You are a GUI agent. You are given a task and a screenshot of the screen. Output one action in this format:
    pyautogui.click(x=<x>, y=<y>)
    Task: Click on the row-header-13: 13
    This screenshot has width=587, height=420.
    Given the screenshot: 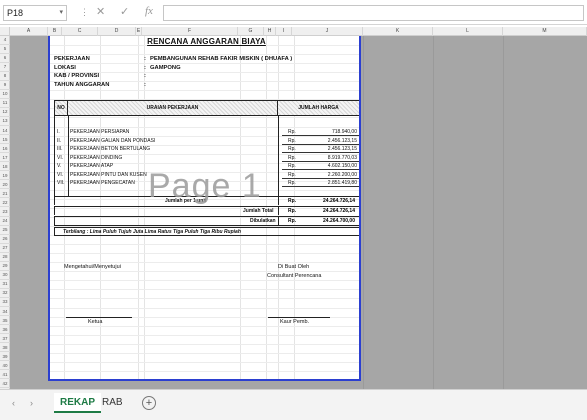 What is the action you would take?
    pyautogui.click(x=5, y=122)
    